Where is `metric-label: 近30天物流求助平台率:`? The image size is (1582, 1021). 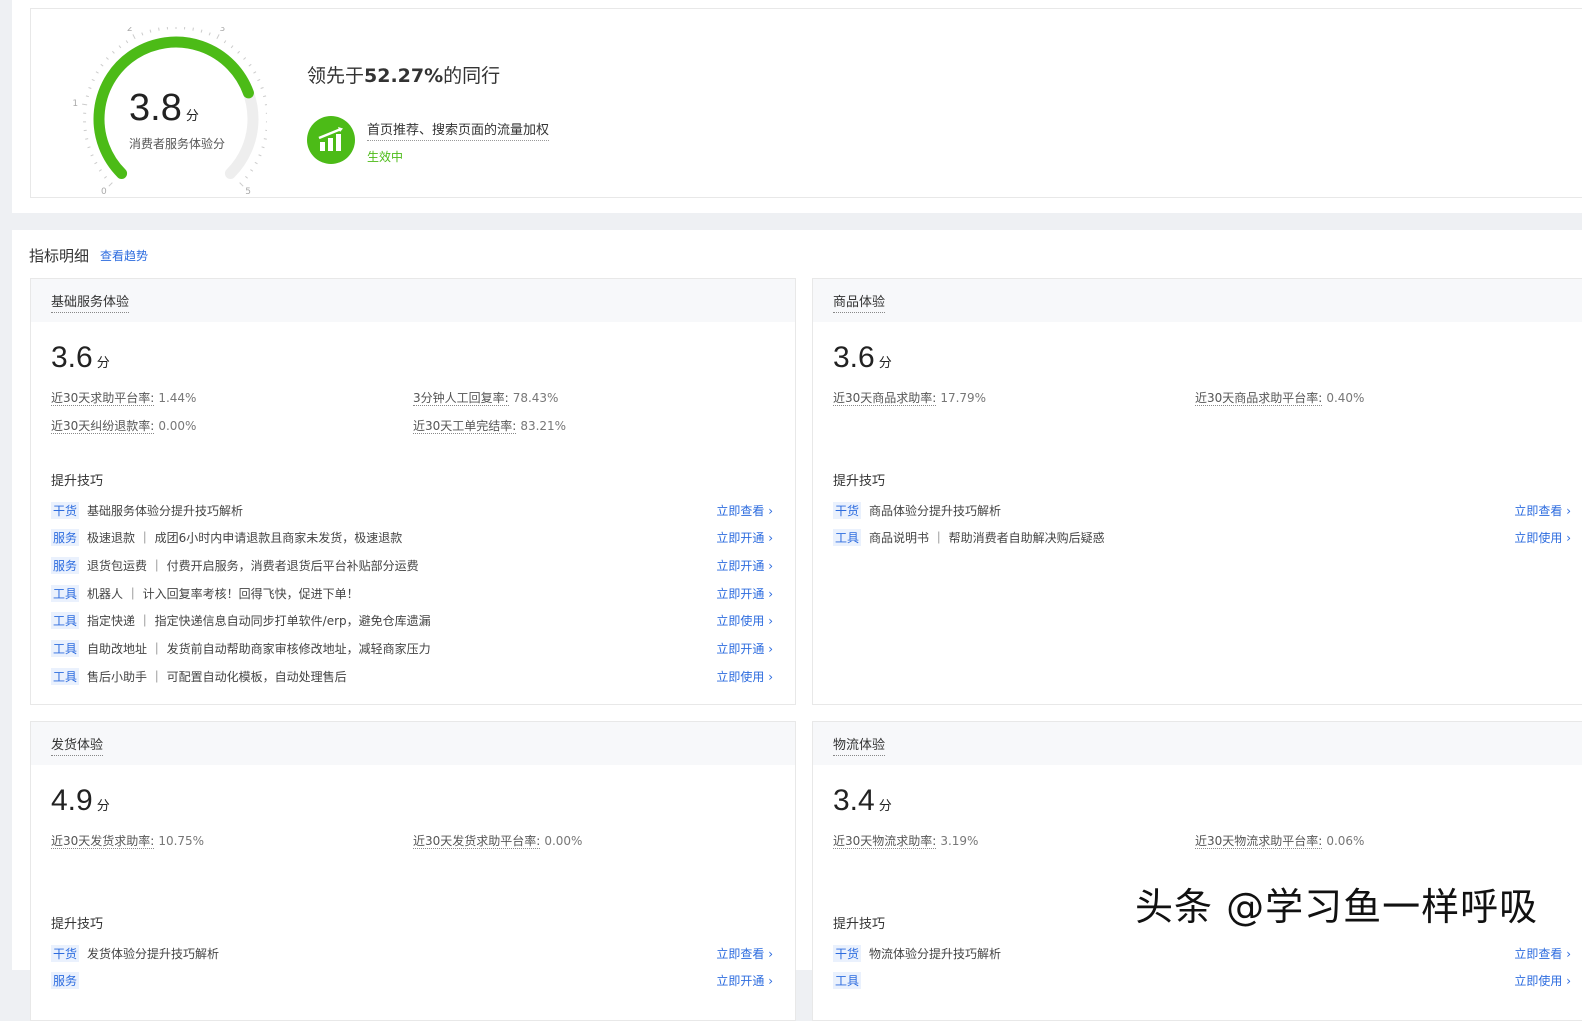 metric-label: 近30天物流求助平台率: is located at coordinates (1258, 841).